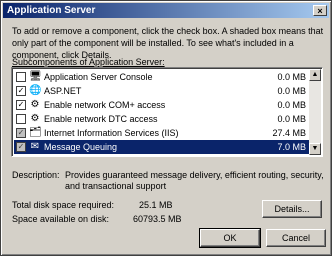  Describe the element at coordinates (162, 119) in the screenshot. I see `list-item-dtc: ⚙ Enable network DTC access 0.0 MB` at that location.